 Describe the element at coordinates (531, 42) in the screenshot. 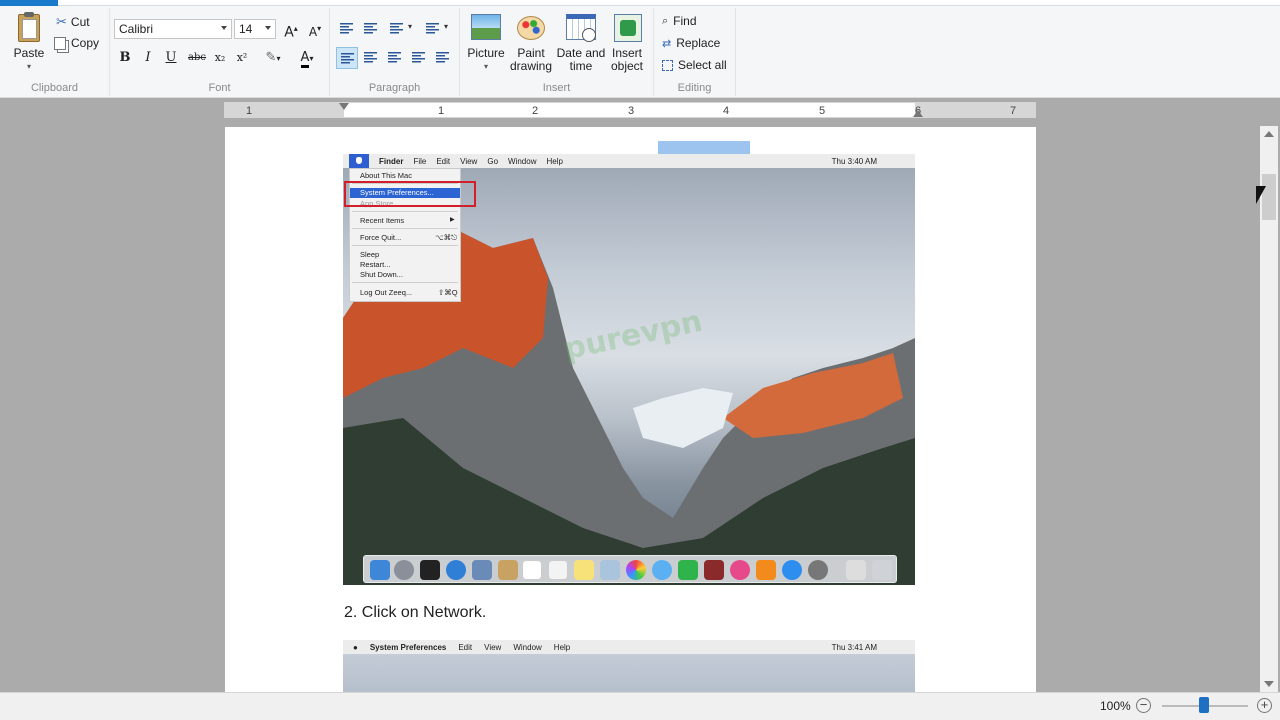

I see `paint-drawing-button: Paint drawing` at that location.